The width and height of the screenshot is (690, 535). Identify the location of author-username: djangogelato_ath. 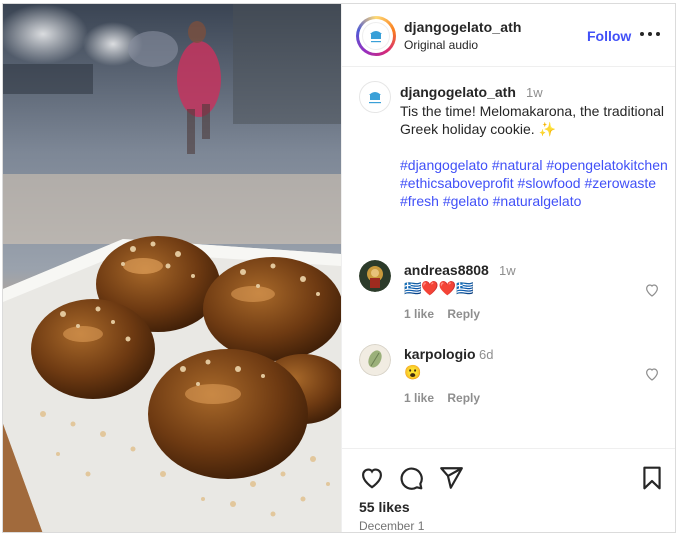
(463, 27).